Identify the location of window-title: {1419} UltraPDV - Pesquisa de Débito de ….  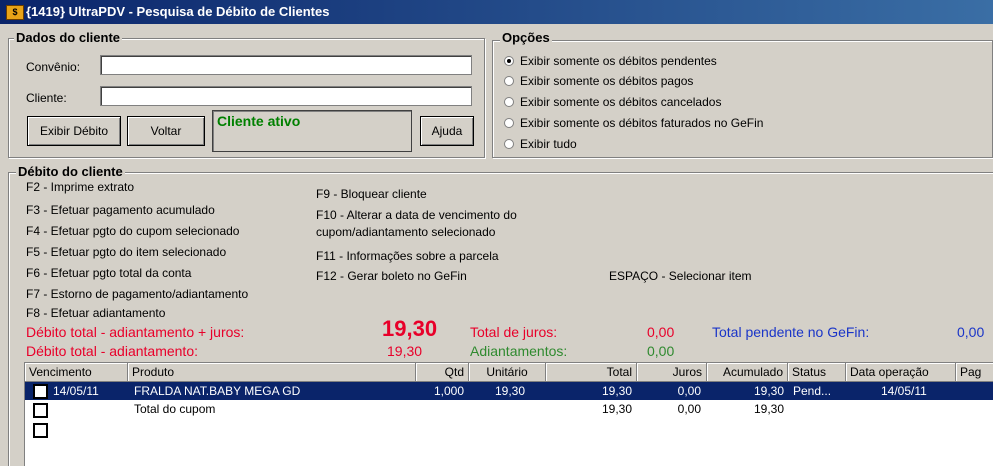
(178, 11).